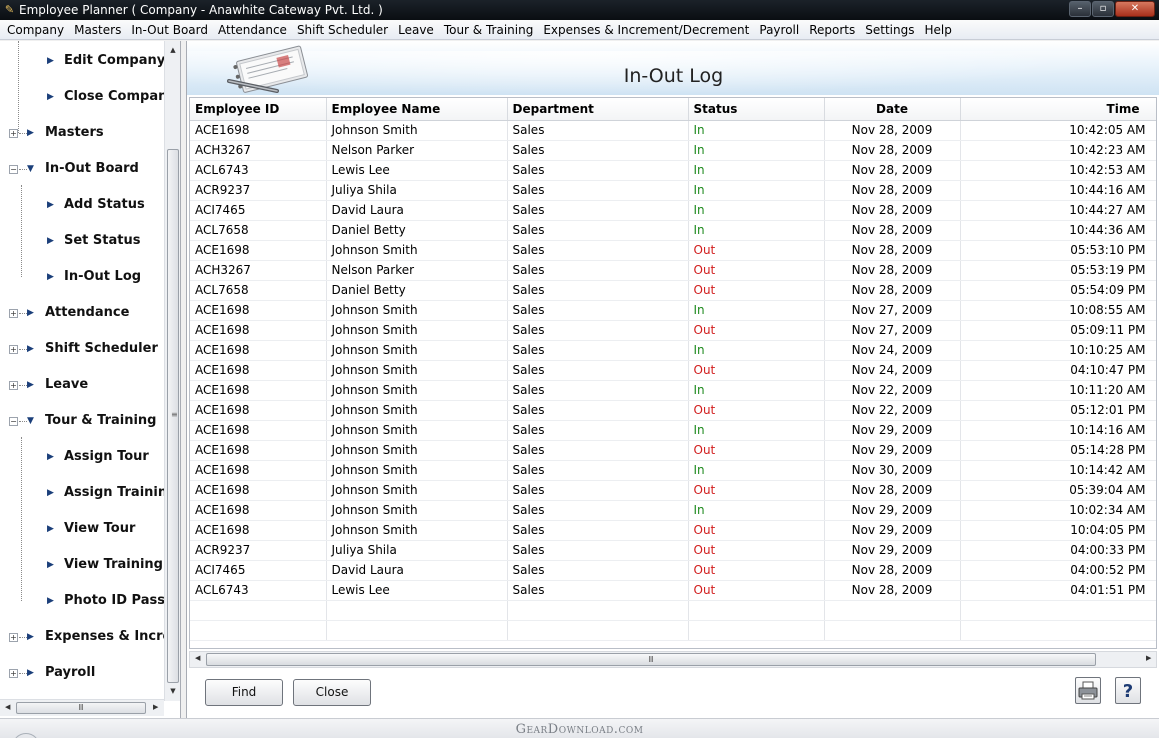 The width and height of the screenshot is (1159, 738). What do you see at coordinates (97, 30) in the screenshot?
I see `menu-masters: Masters` at bounding box center [97, 30].